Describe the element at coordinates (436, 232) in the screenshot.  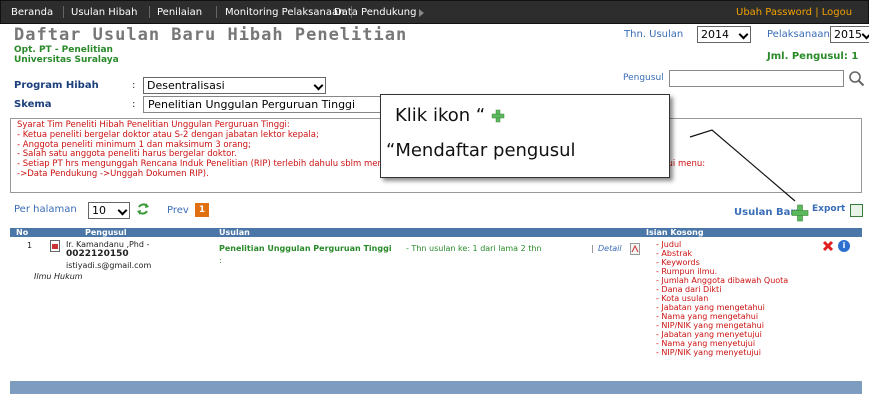
I see `table-header: No Pengusul Usulan Isian Kosong` at that location.